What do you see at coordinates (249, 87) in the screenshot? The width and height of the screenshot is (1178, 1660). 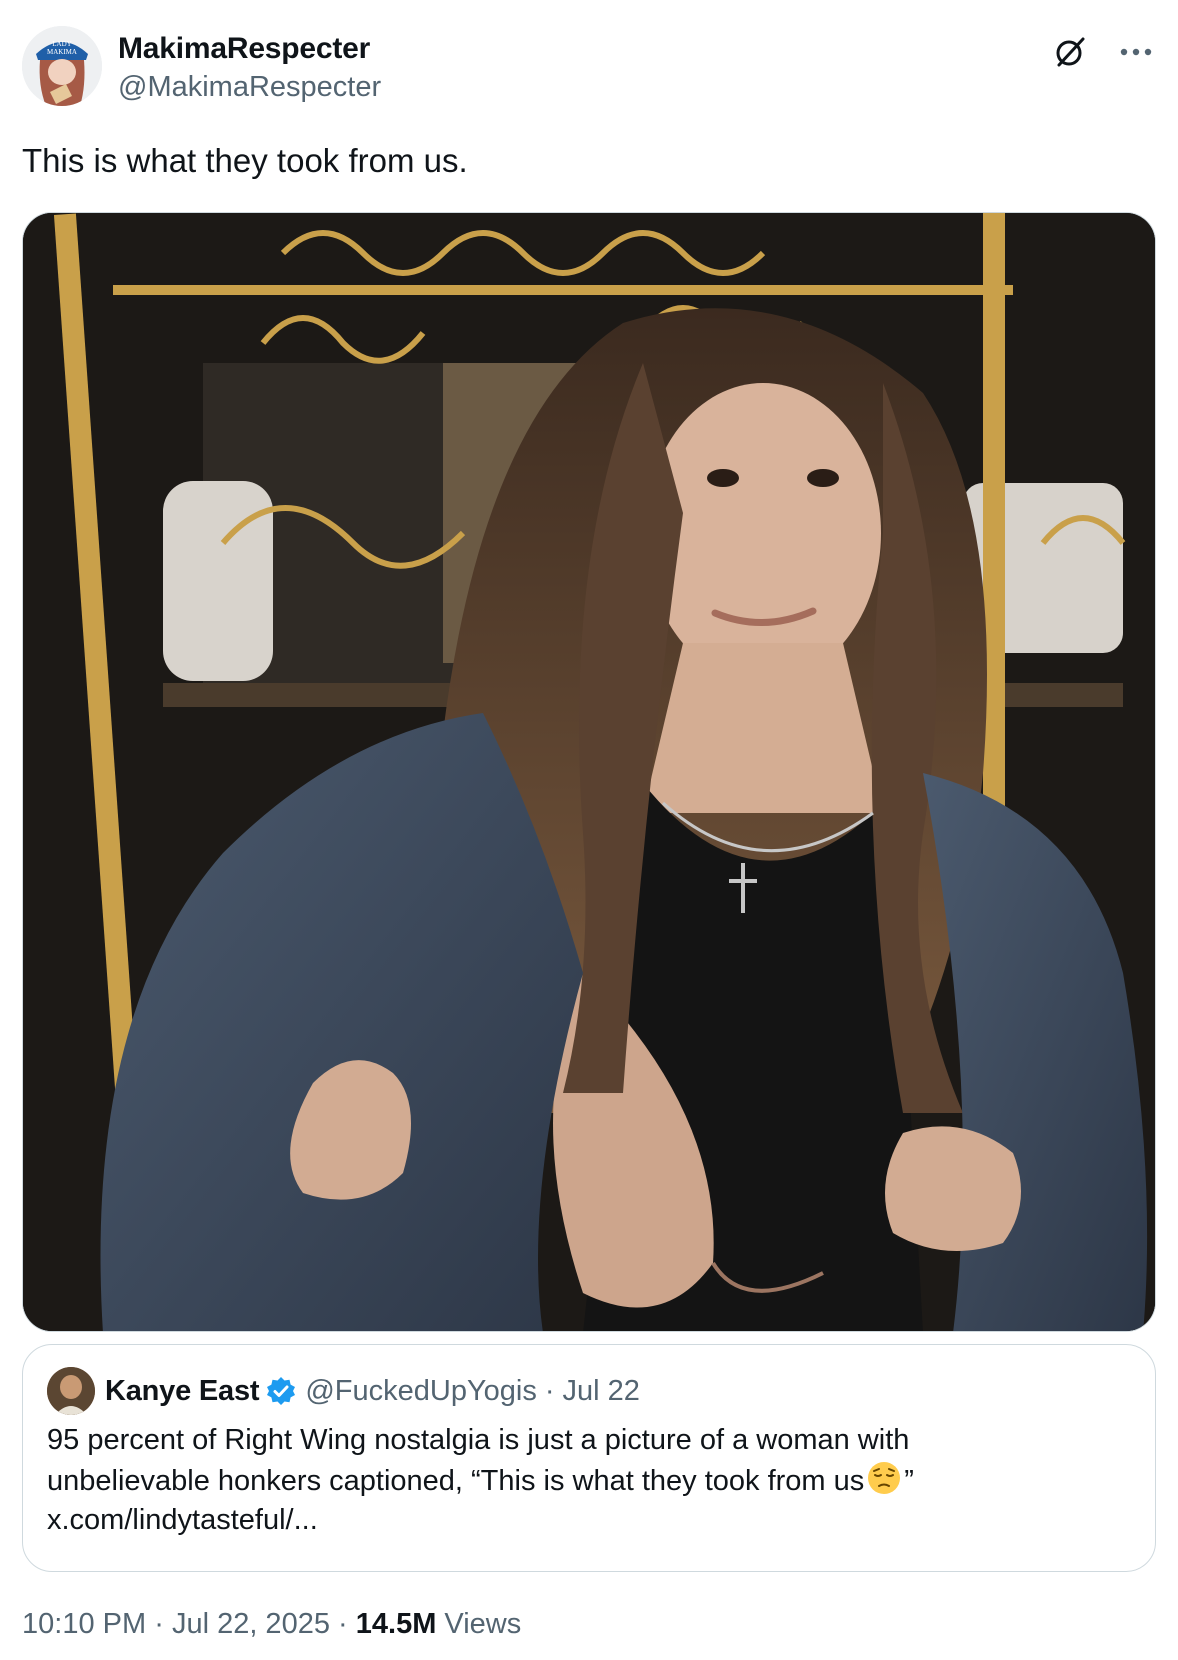 I see `author-handle: @MakimaRespecter` at bounding box center [249, 87].